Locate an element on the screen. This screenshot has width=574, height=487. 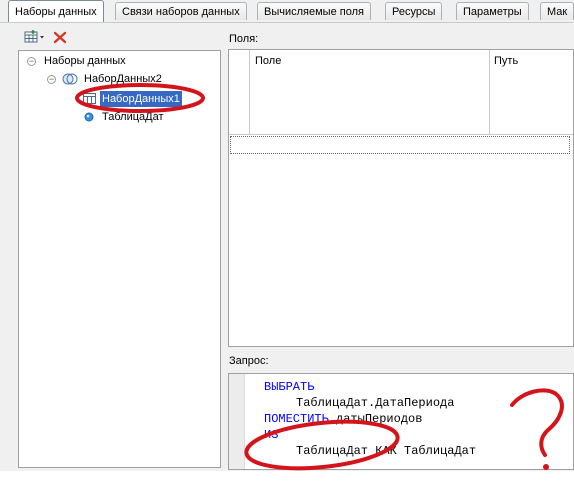
tab-parameters: Параметры is located at coordinates (492, 11).